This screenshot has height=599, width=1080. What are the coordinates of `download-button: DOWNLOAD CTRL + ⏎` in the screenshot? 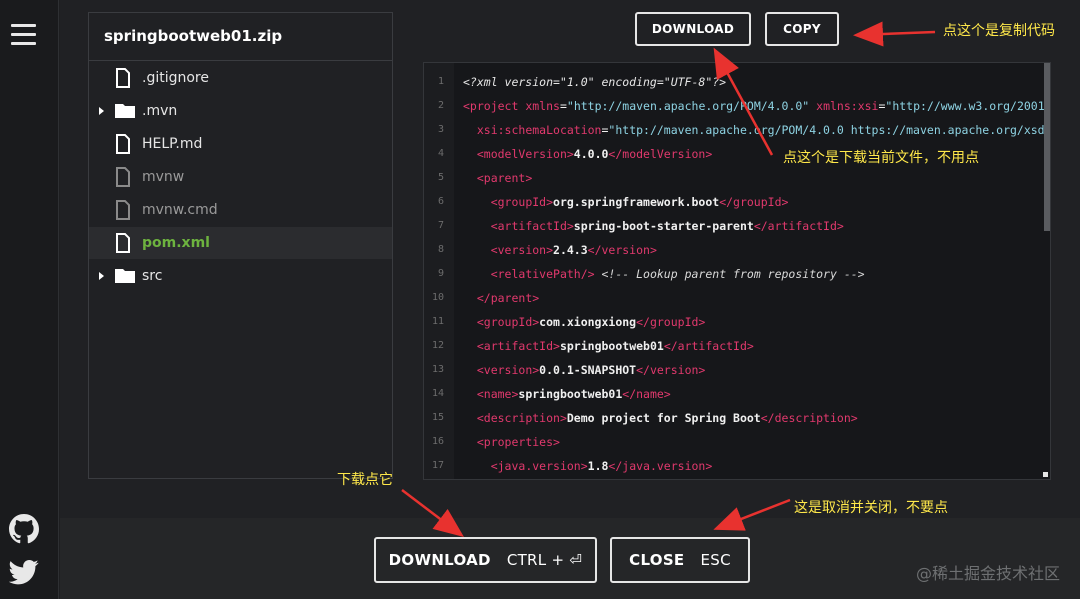 It's located at (485, 560).